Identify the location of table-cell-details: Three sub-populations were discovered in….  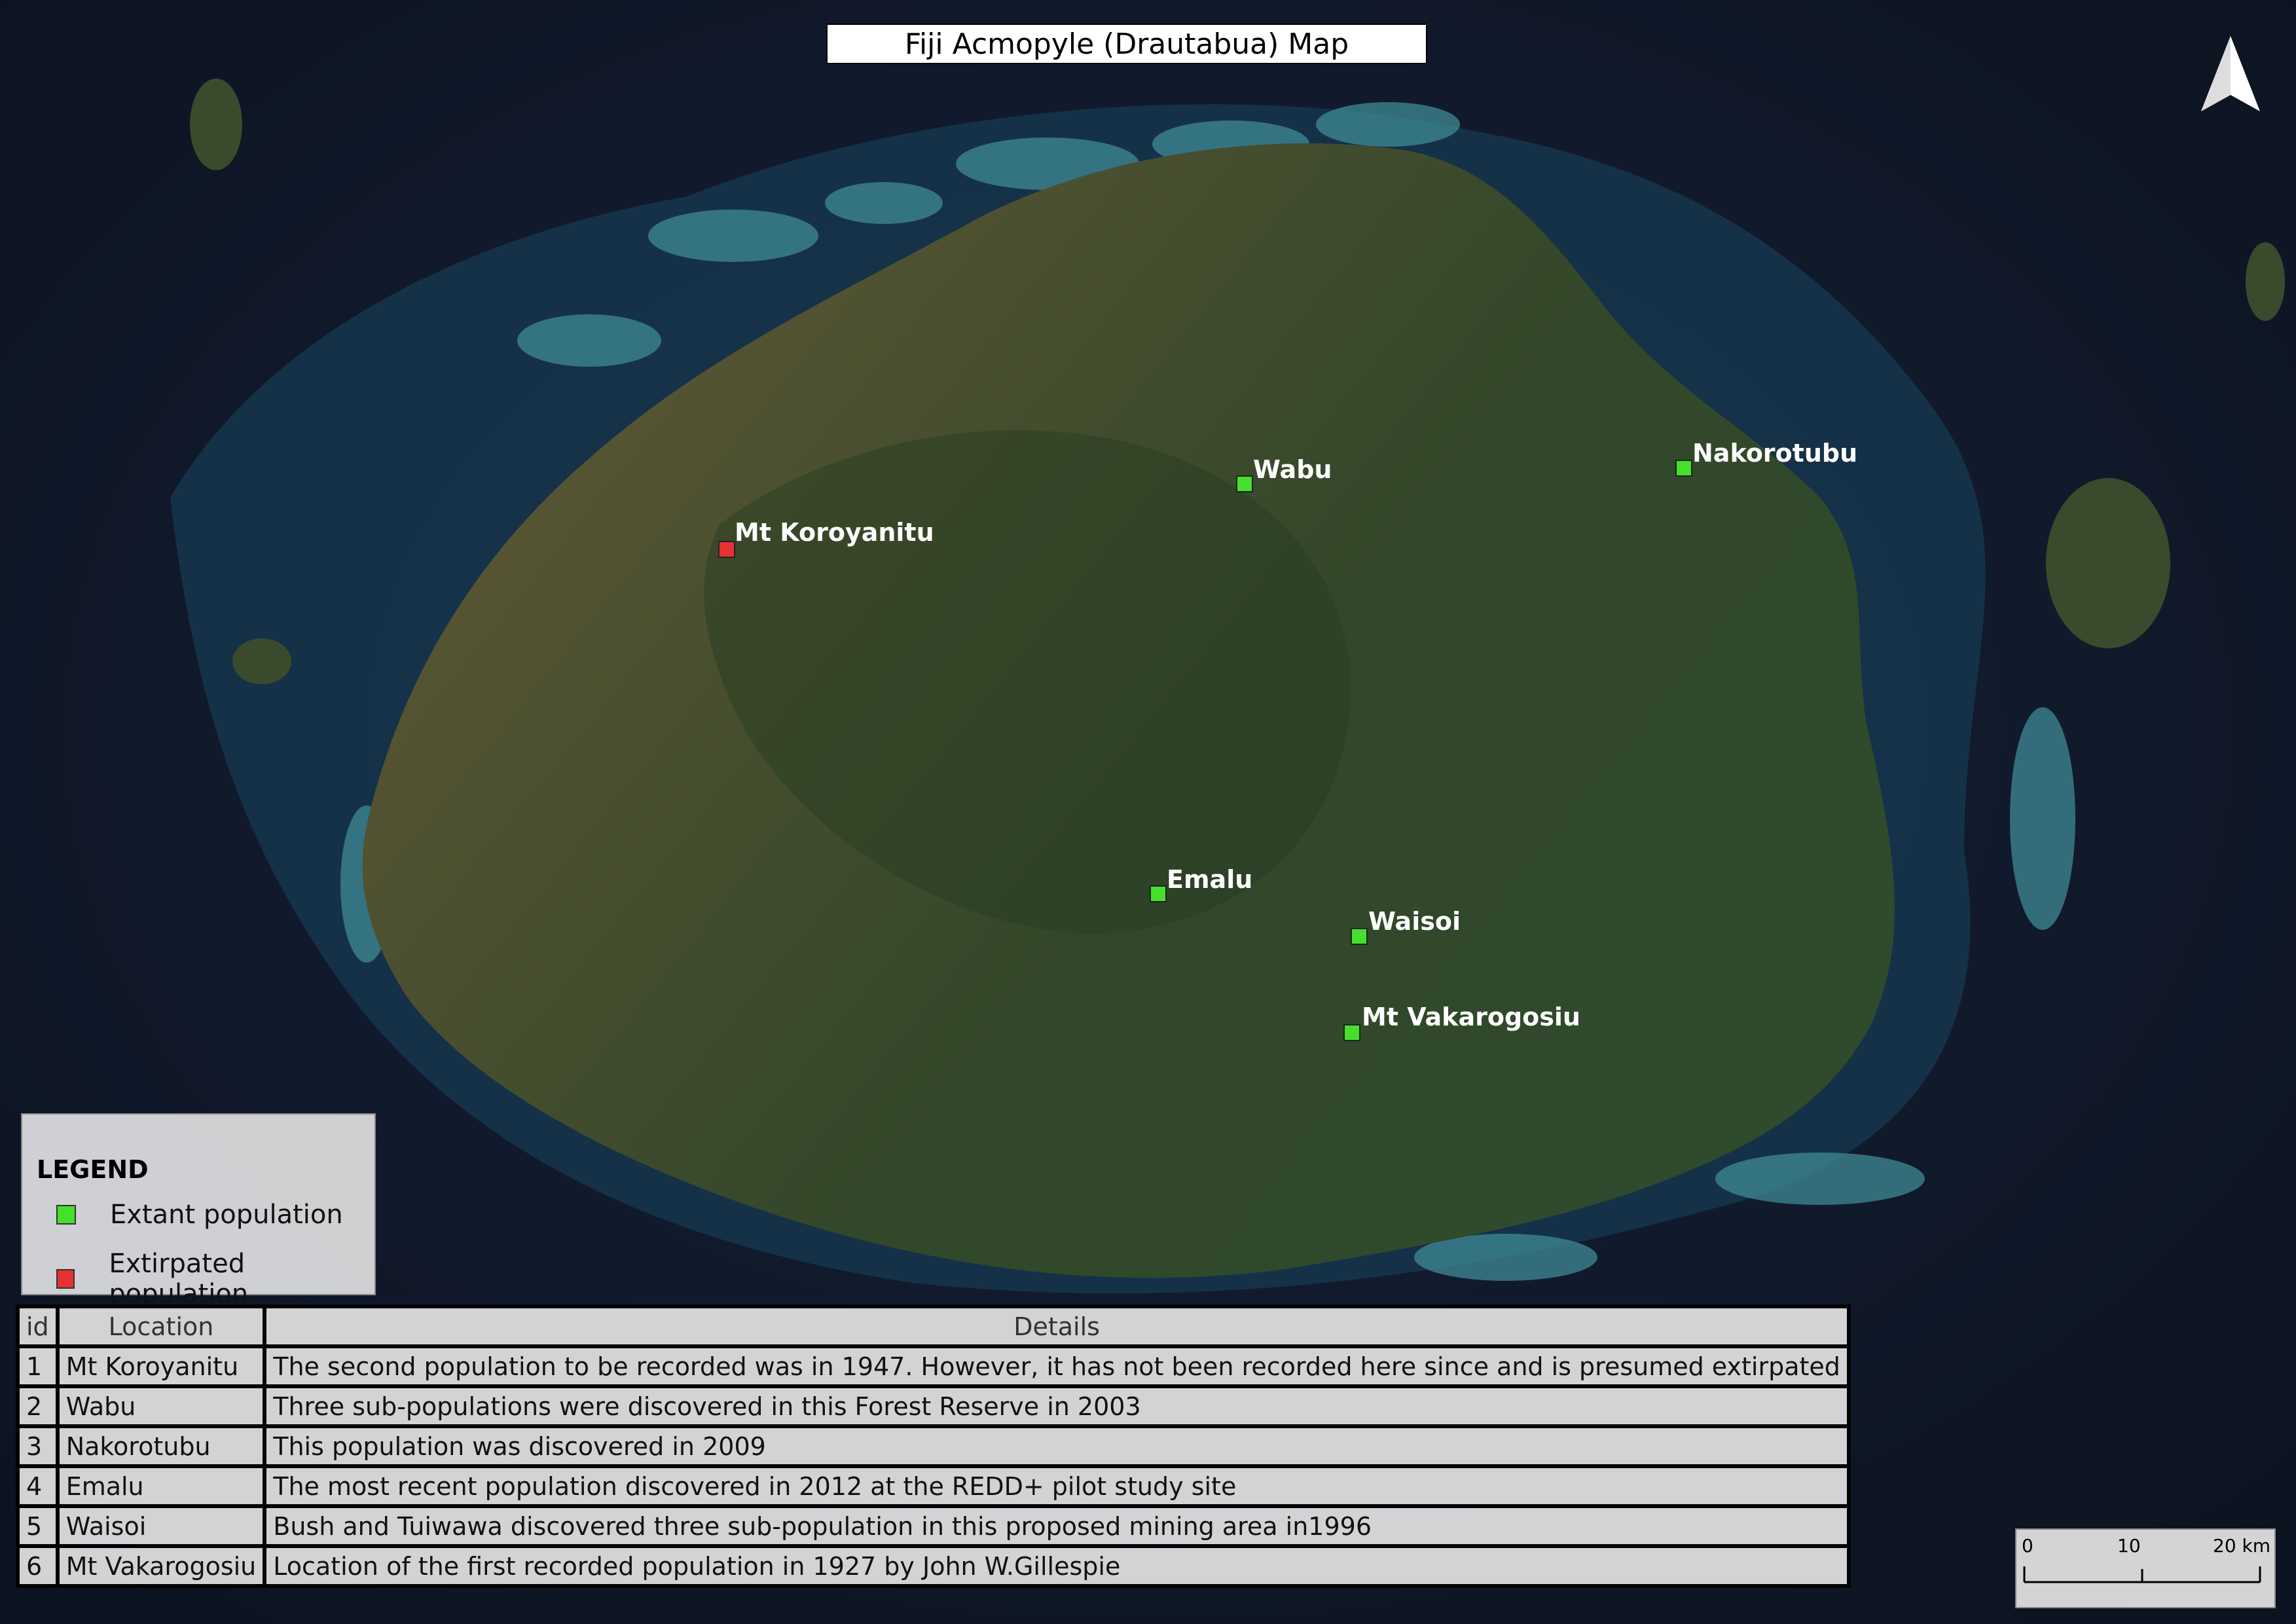
(1056, 1406).